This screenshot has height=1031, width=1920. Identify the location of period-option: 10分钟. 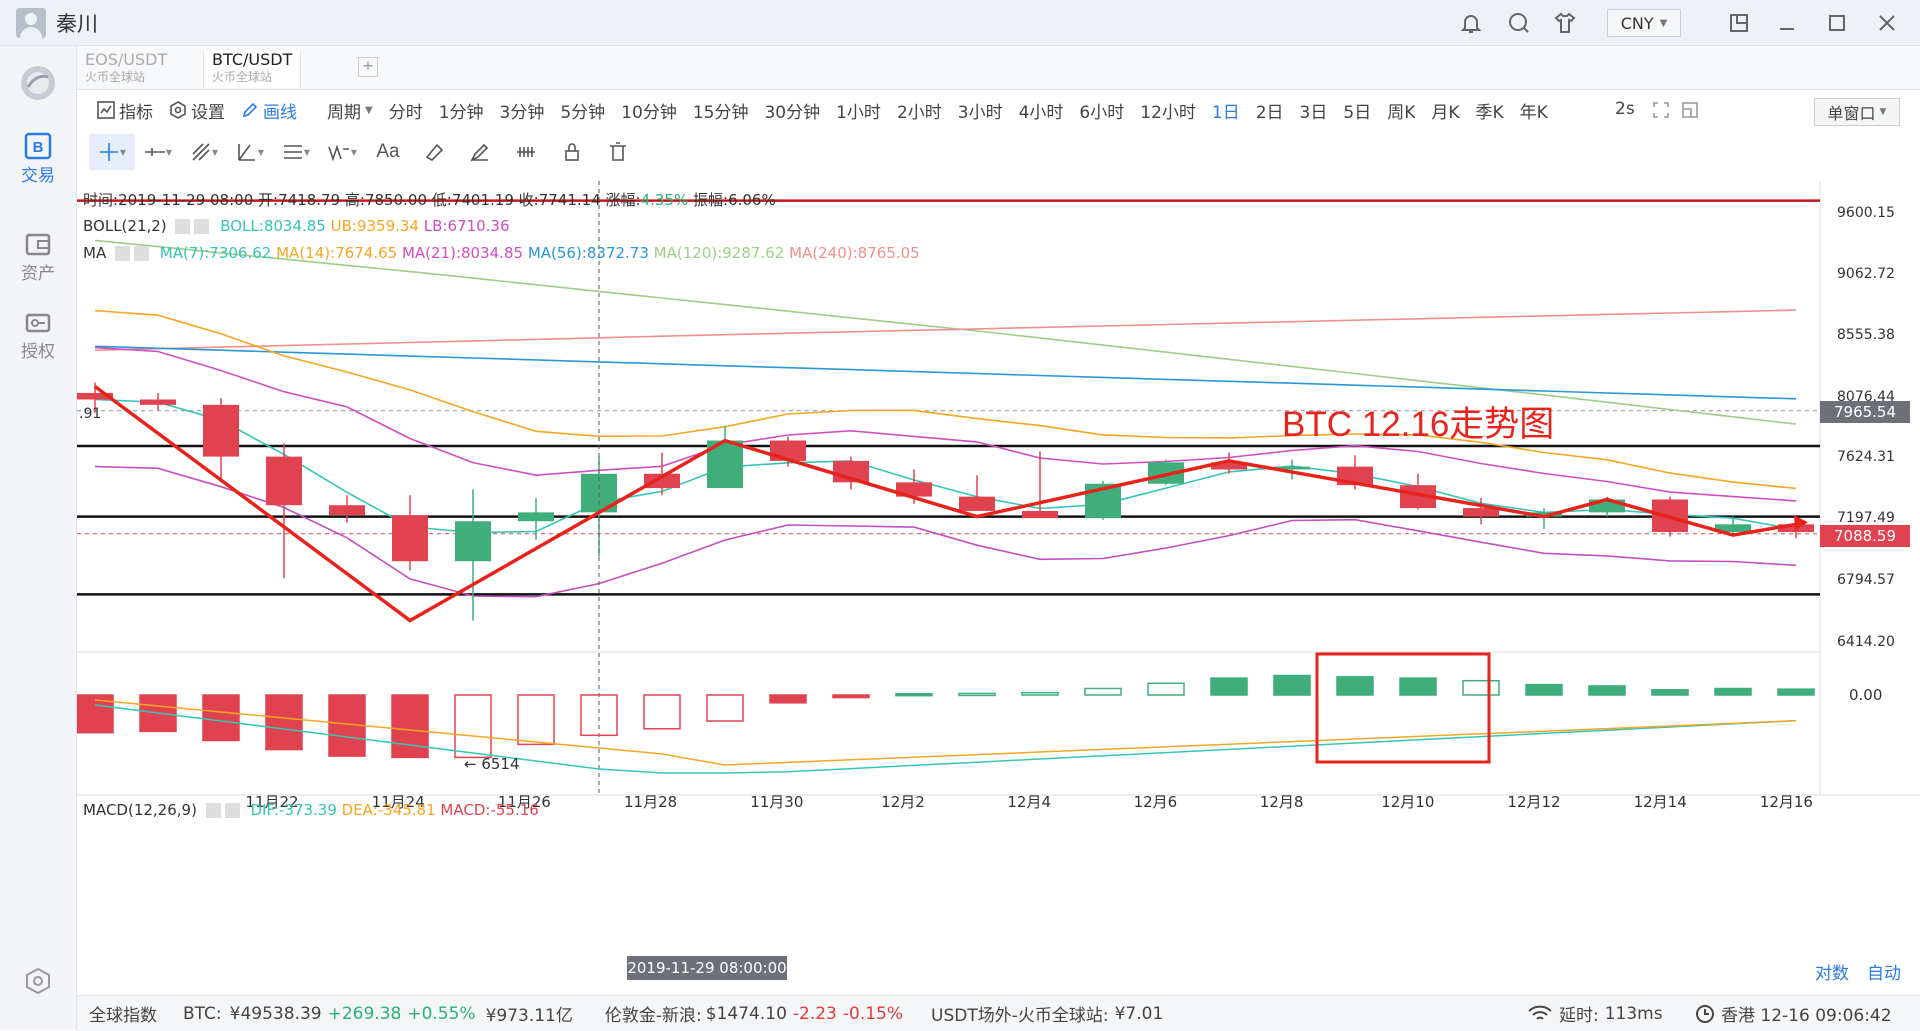
(649, 110).